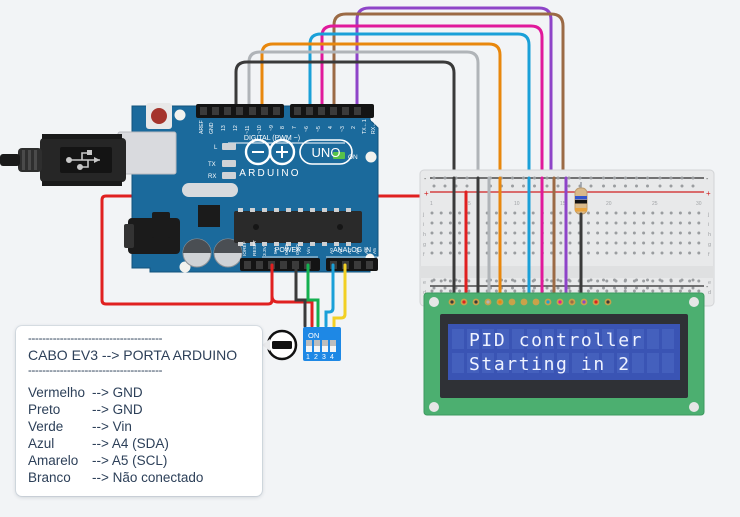 This screenshot has width=740, height=517. What do you see at coordinates (46, 426) in the screenshot?
I see `legend-wire-color: Verde` at bounding box center [46, 426].